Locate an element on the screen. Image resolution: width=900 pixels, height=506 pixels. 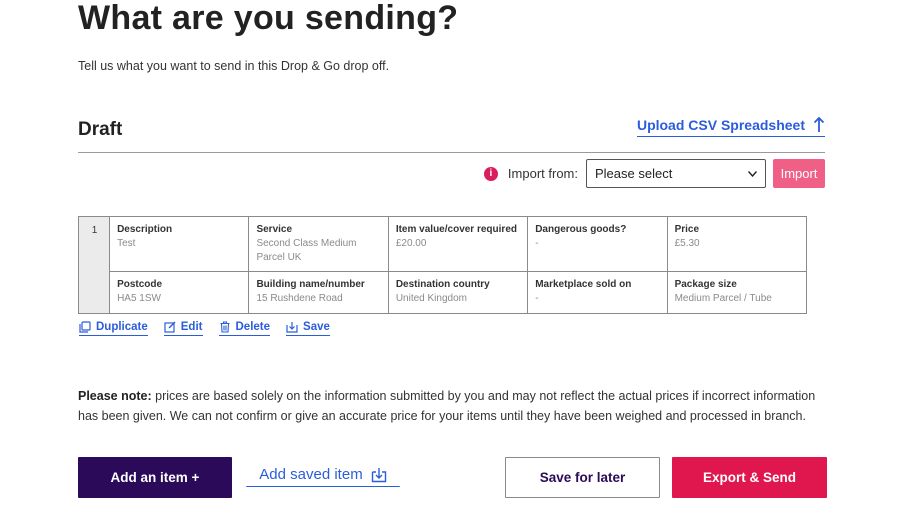
trash-icon is located at coordinates (224, 327).